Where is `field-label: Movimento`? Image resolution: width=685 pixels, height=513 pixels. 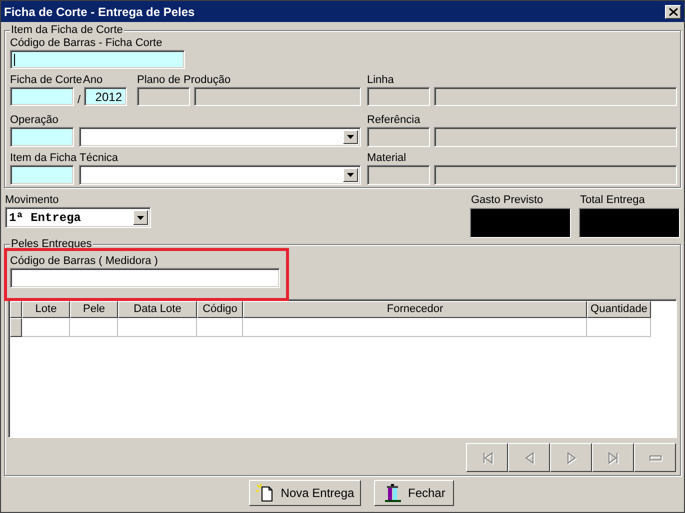
field-label: Movimento is located at coordinates (32, 200).